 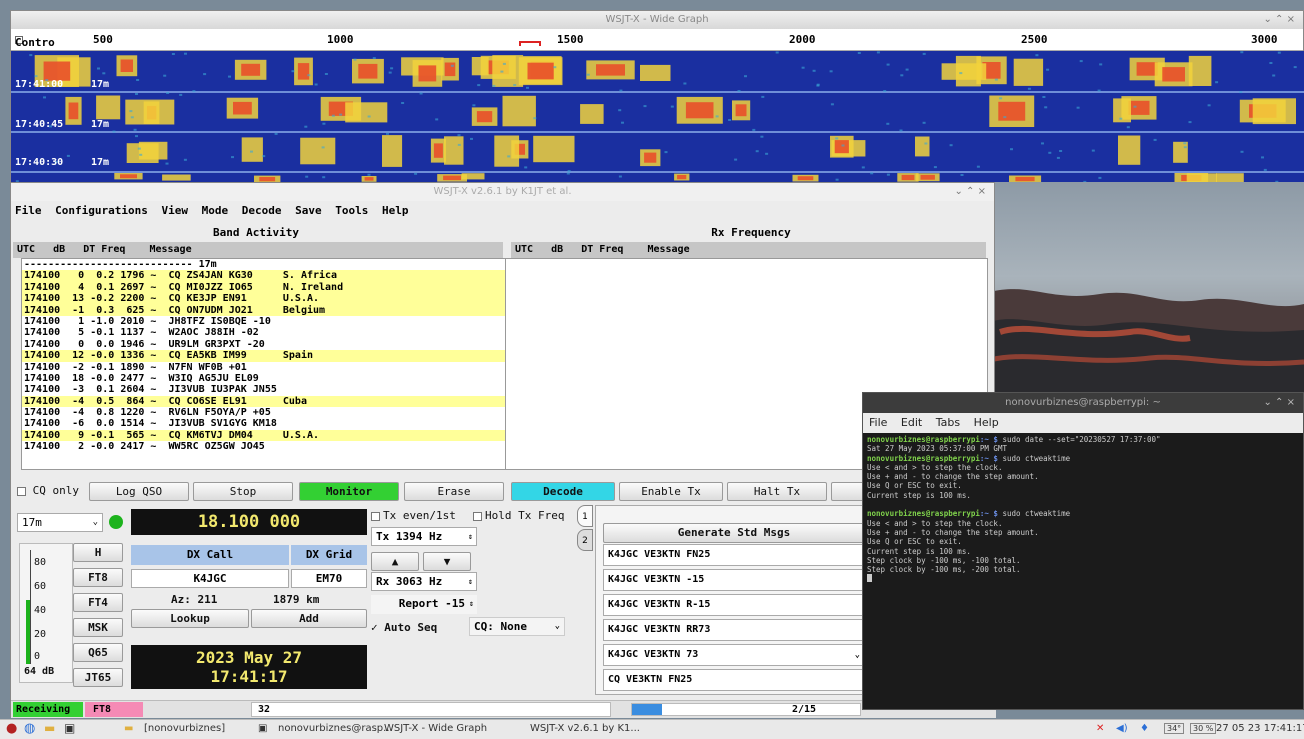 I want to click on band-activity-row: 174100 -3 0.1 2604 ~ JI3VUB IU3PAK JN55, so click(x=264, y=389).